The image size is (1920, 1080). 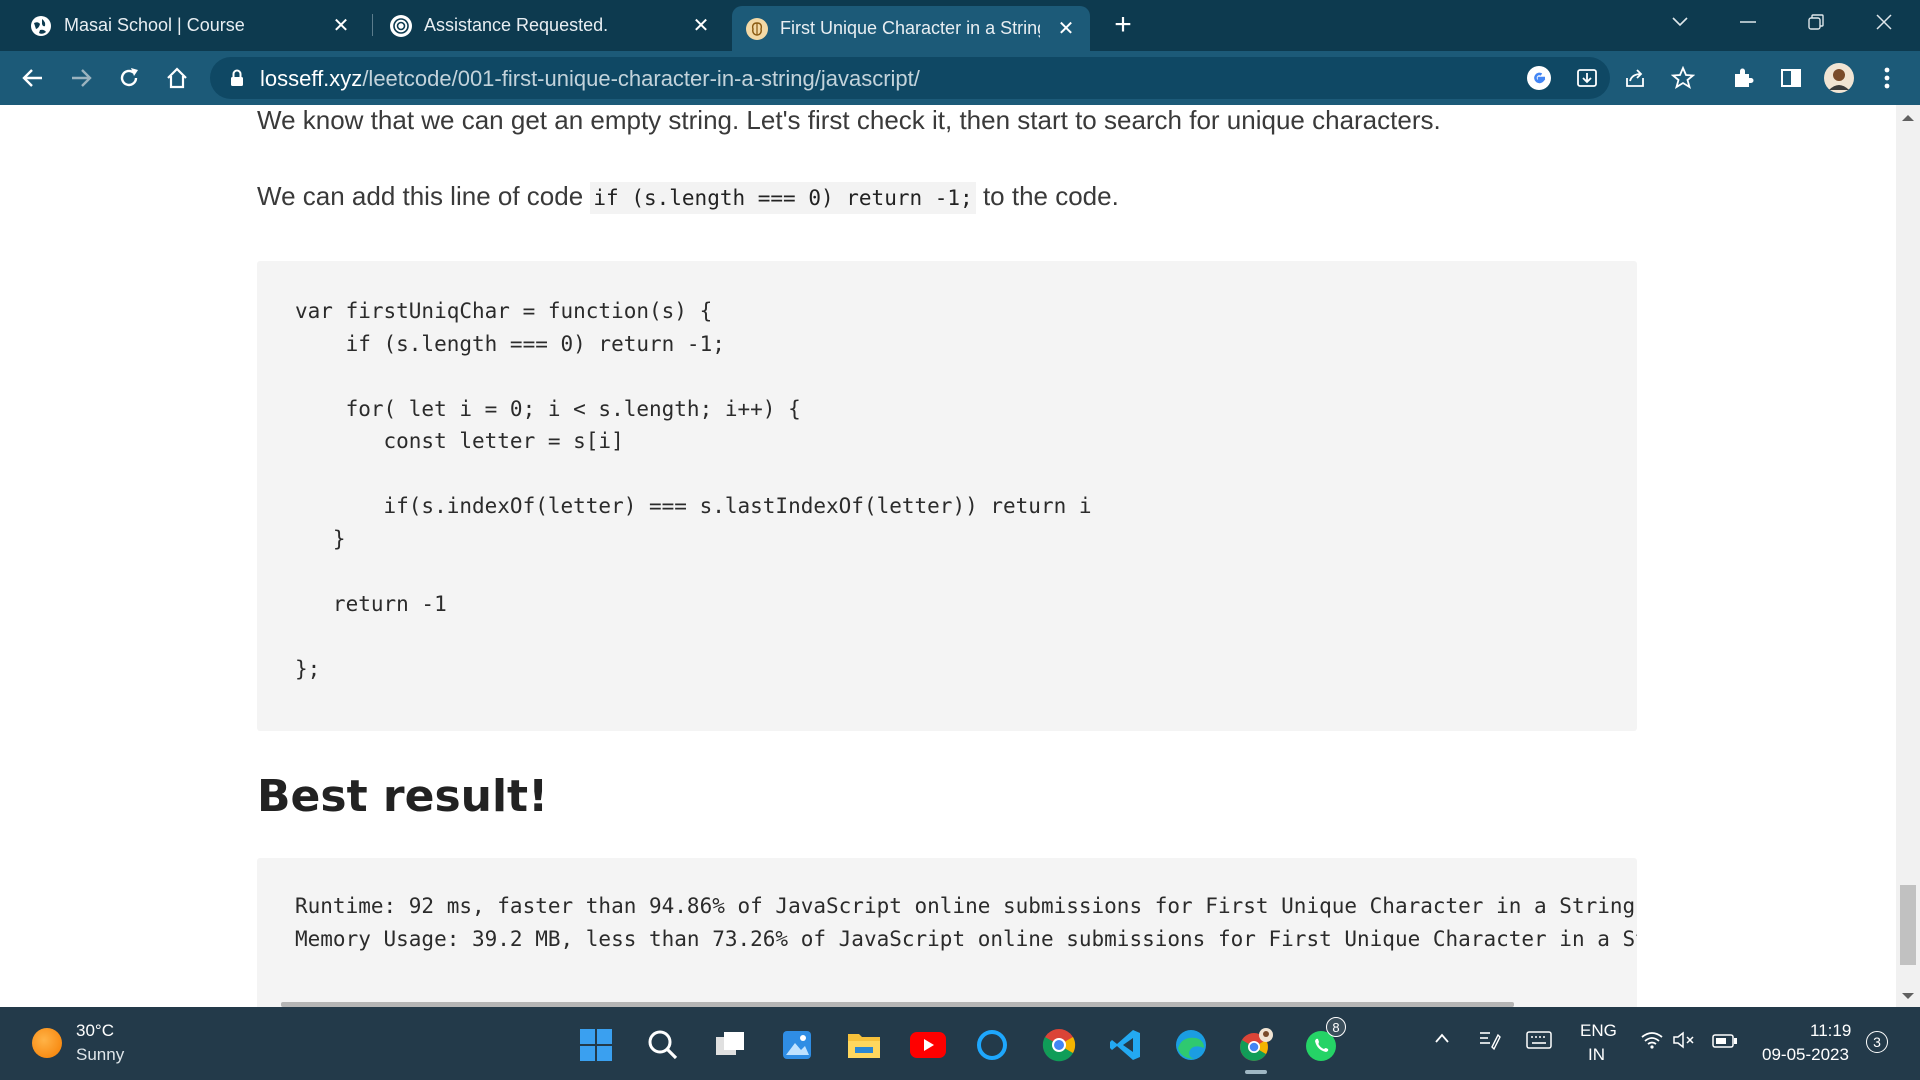 What do you see at coordinates (401, 25) in the screenshot?
I see `openai-icon` at bounding box center [401, 25].